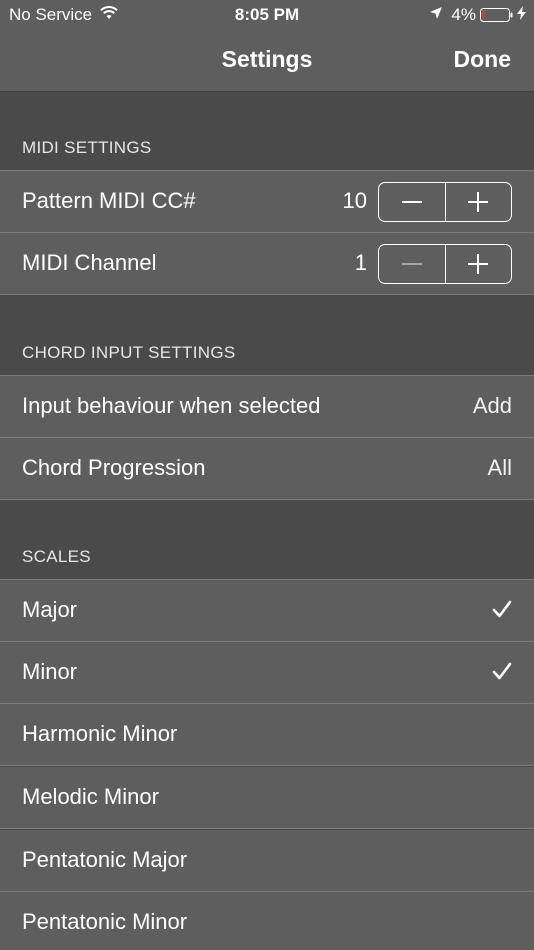 The height and width of the screenshot is (950, 534). What do you see at coordinates (89, 262) in the screenshot?
I see `row-label: MIDI Channel` at bounding box center [89, 262].